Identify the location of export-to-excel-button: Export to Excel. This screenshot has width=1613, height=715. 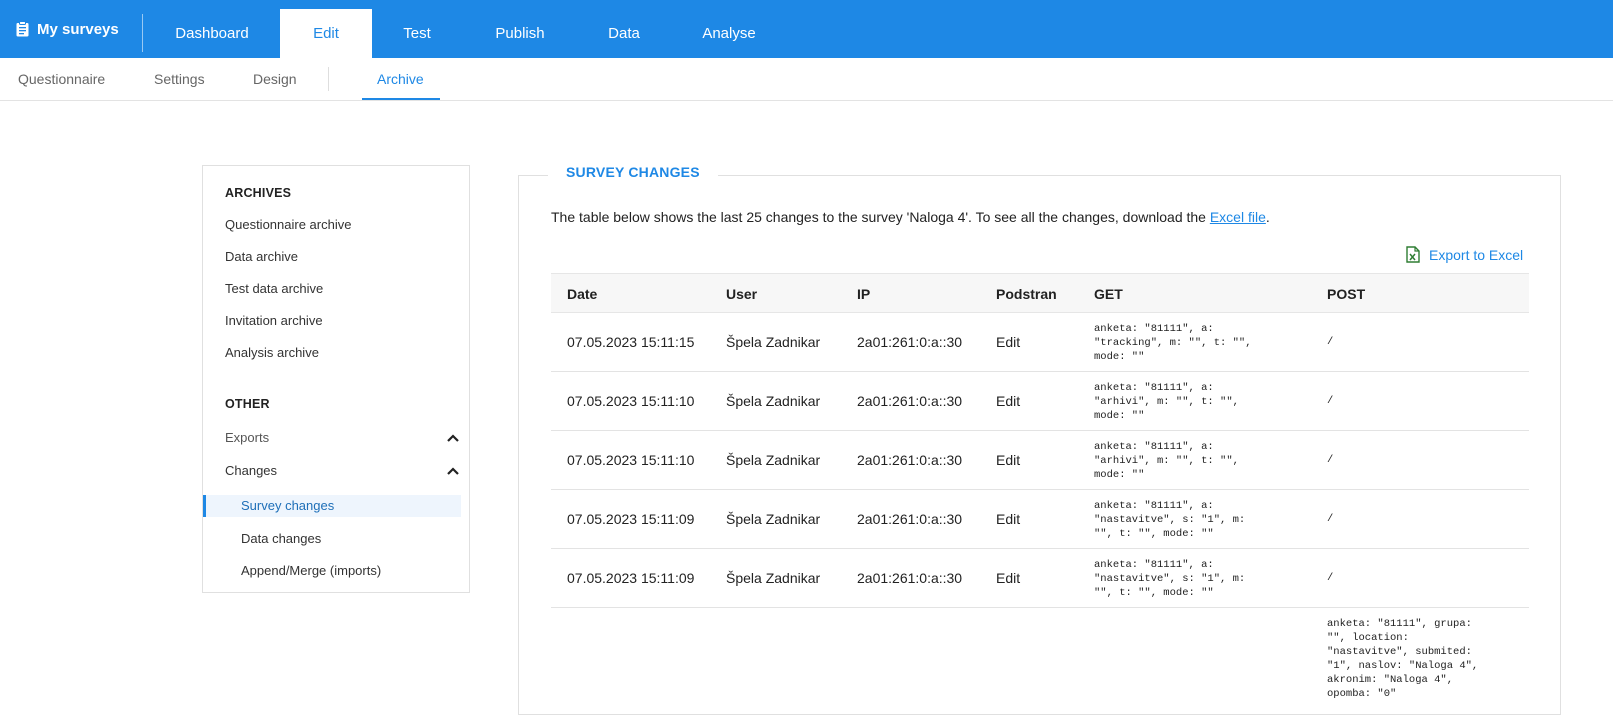
(1464, 254).